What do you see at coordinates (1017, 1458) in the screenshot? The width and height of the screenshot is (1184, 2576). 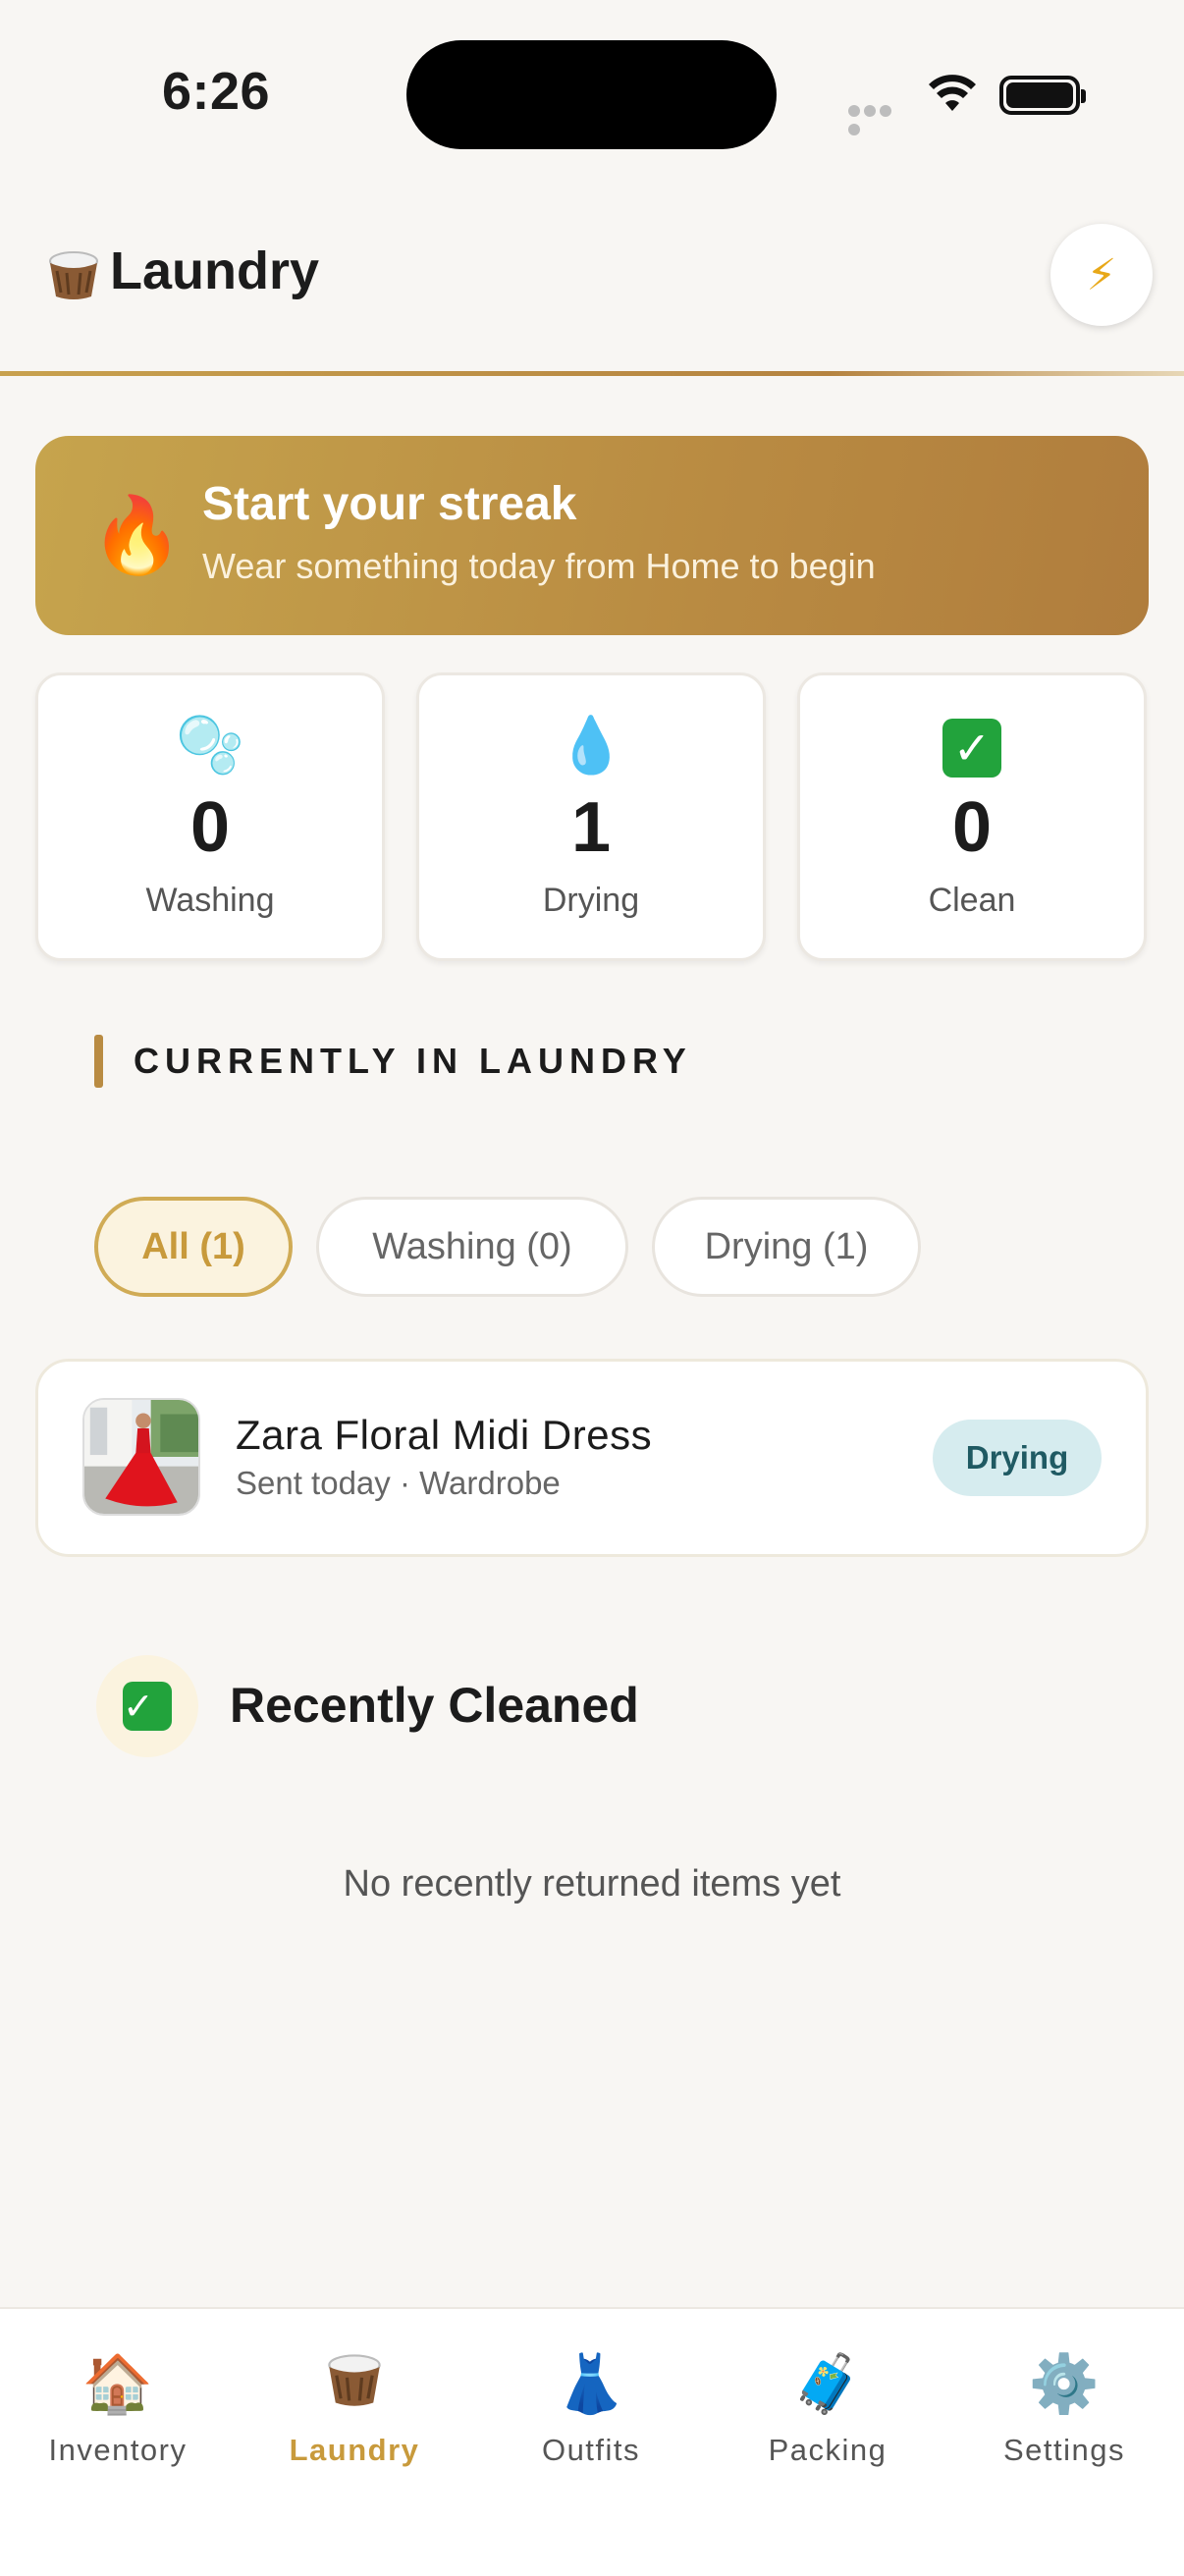 I see `status-badge: Drying` at bounding box center [1017, 1458].